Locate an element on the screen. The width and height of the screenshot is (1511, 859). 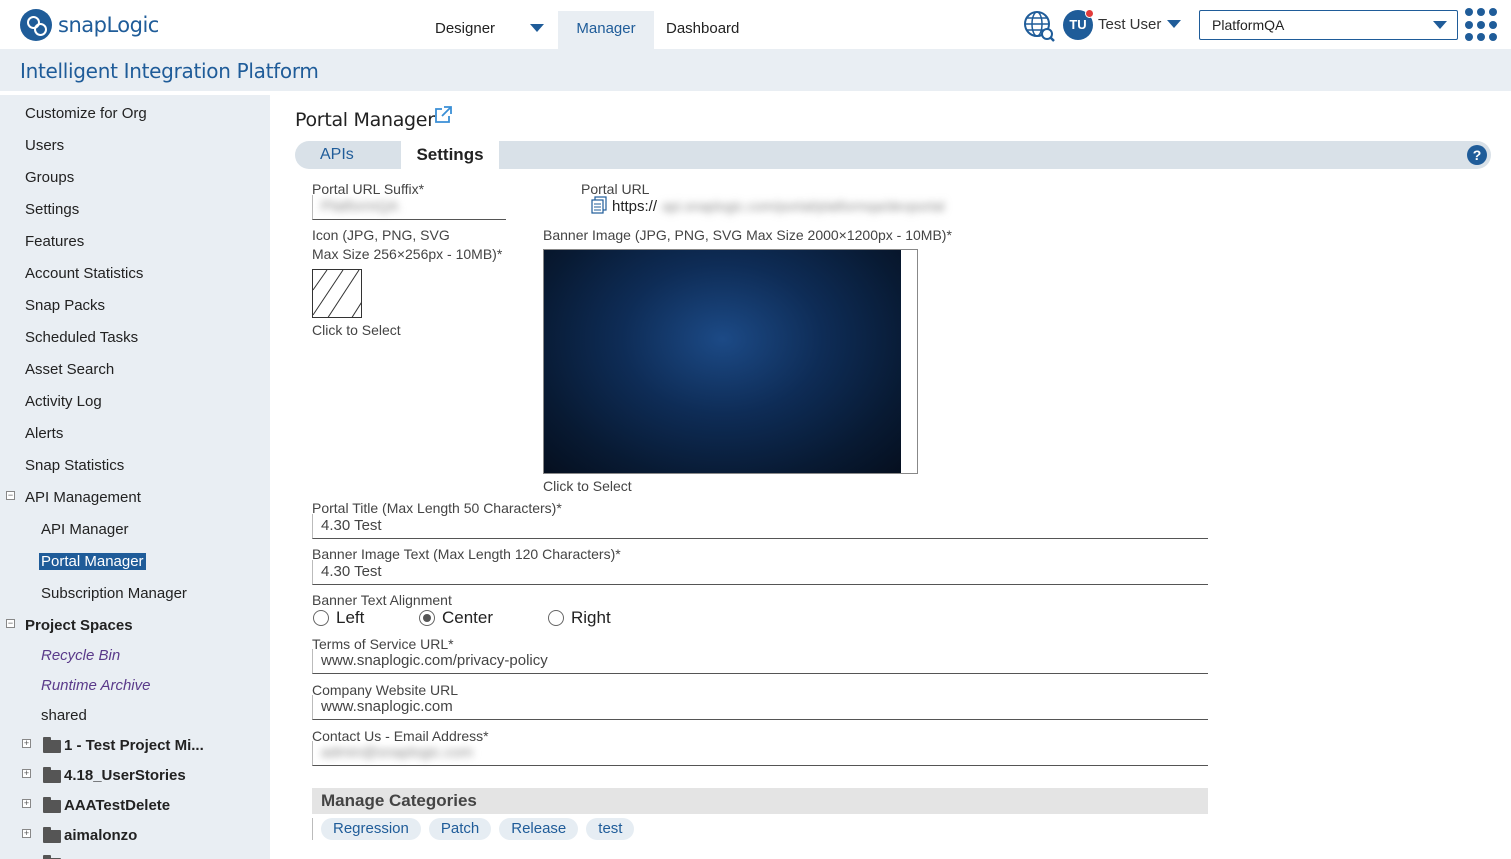
alignment-left-radio is located at coordinates (321, 618).